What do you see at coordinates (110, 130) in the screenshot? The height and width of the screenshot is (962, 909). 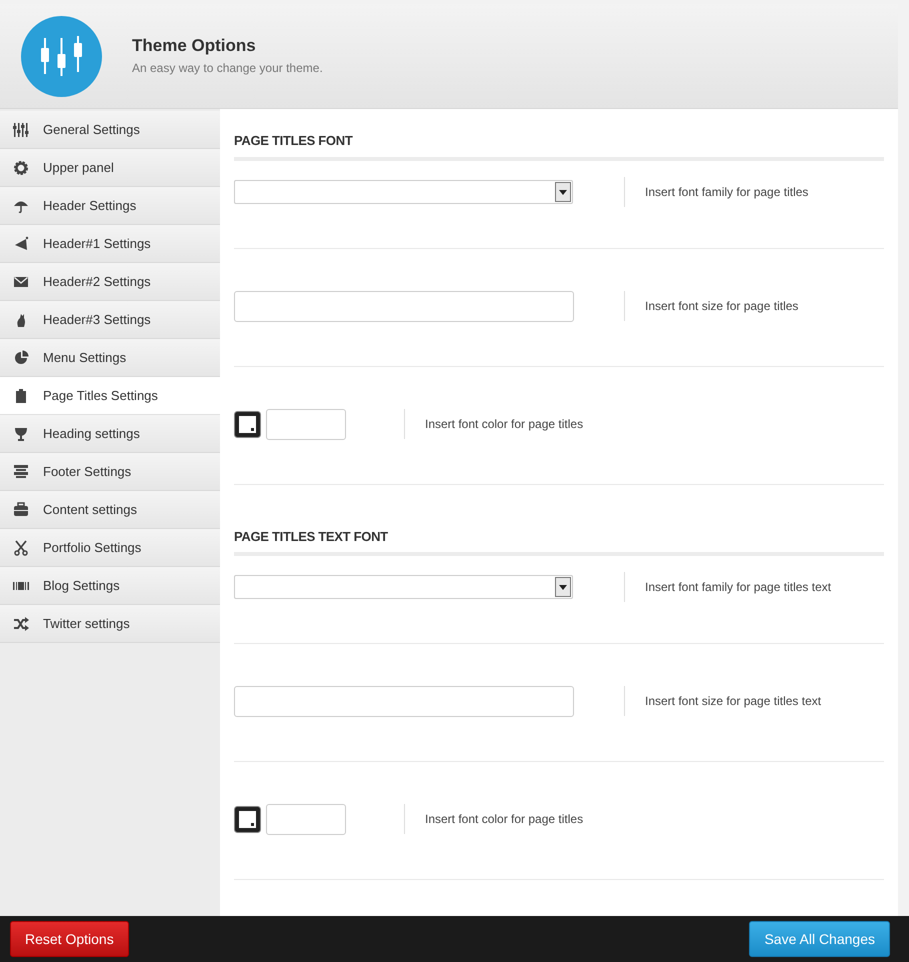 I see `sidebar-item: General Settings` at bounding box center [110, 130].